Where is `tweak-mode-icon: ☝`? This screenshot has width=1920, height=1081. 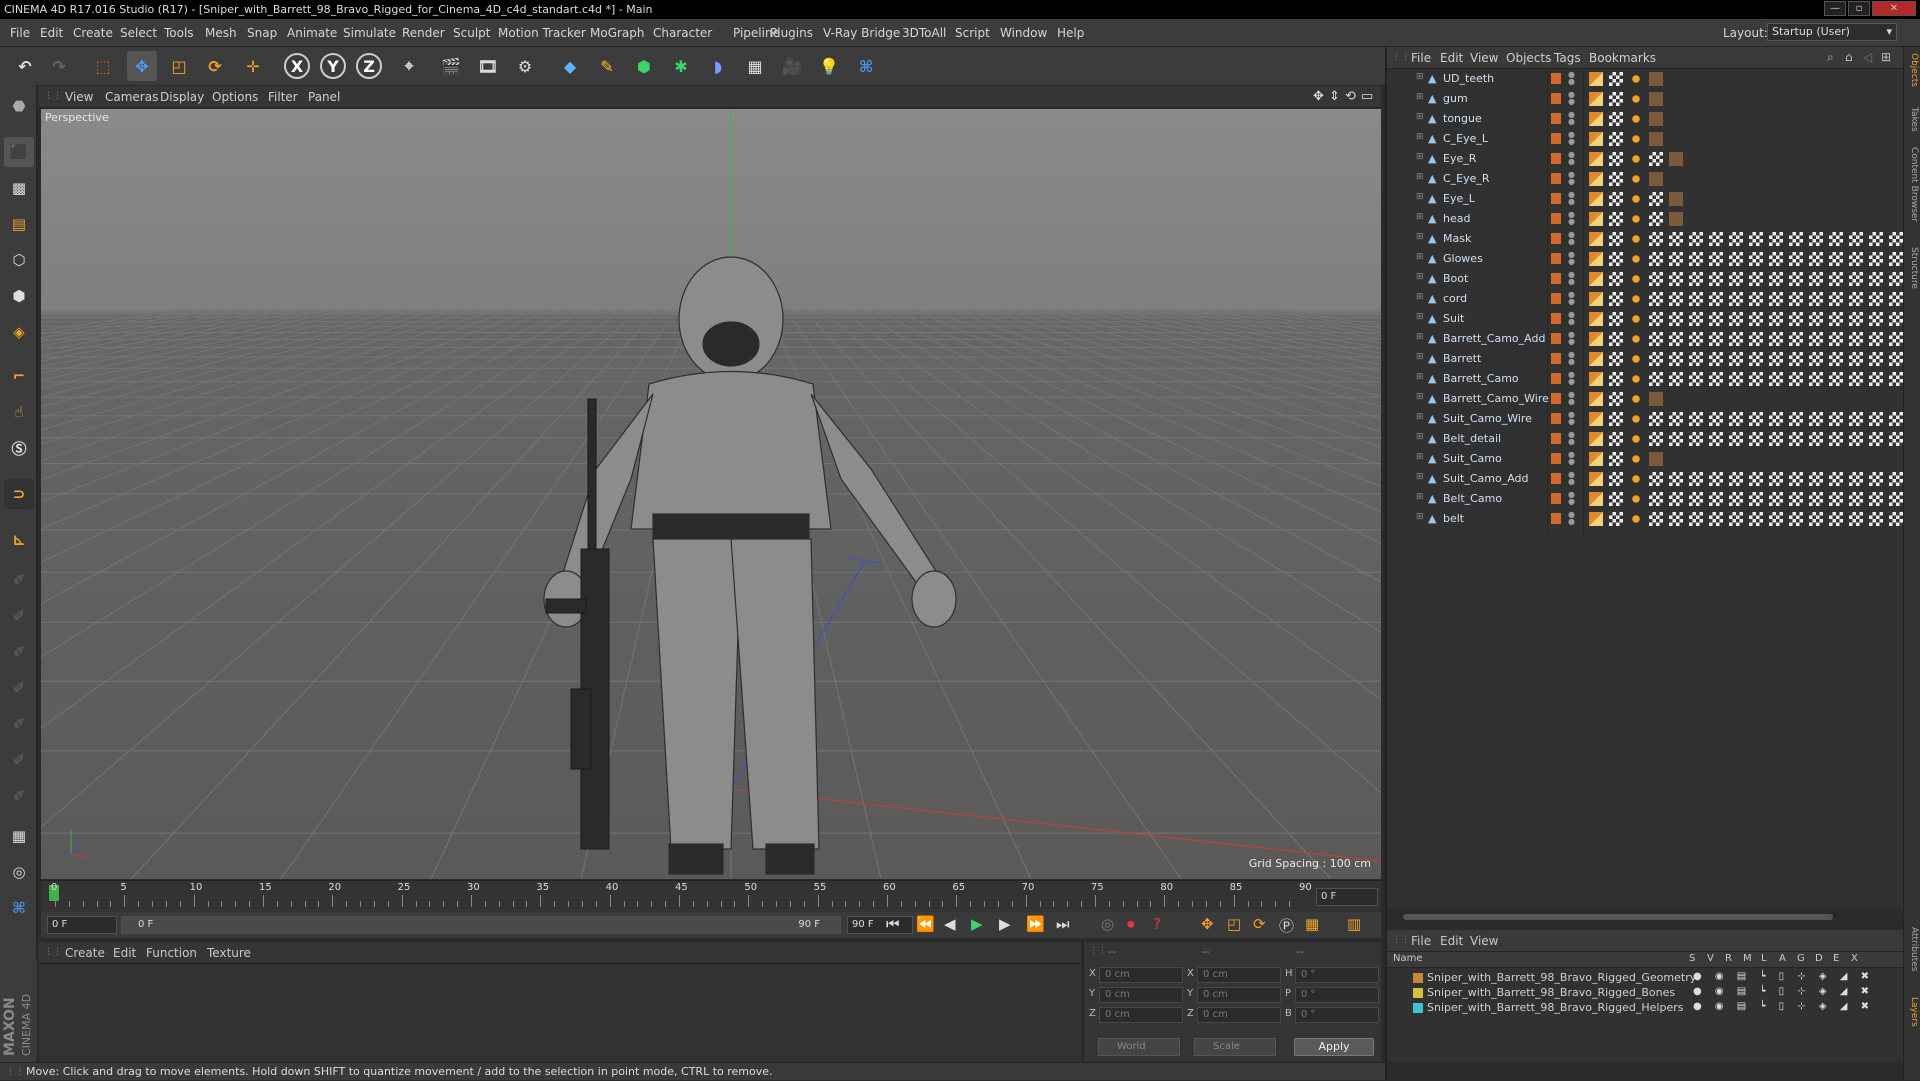 tweak-mode-icon: ☝ is located at coordinates (19, 412).